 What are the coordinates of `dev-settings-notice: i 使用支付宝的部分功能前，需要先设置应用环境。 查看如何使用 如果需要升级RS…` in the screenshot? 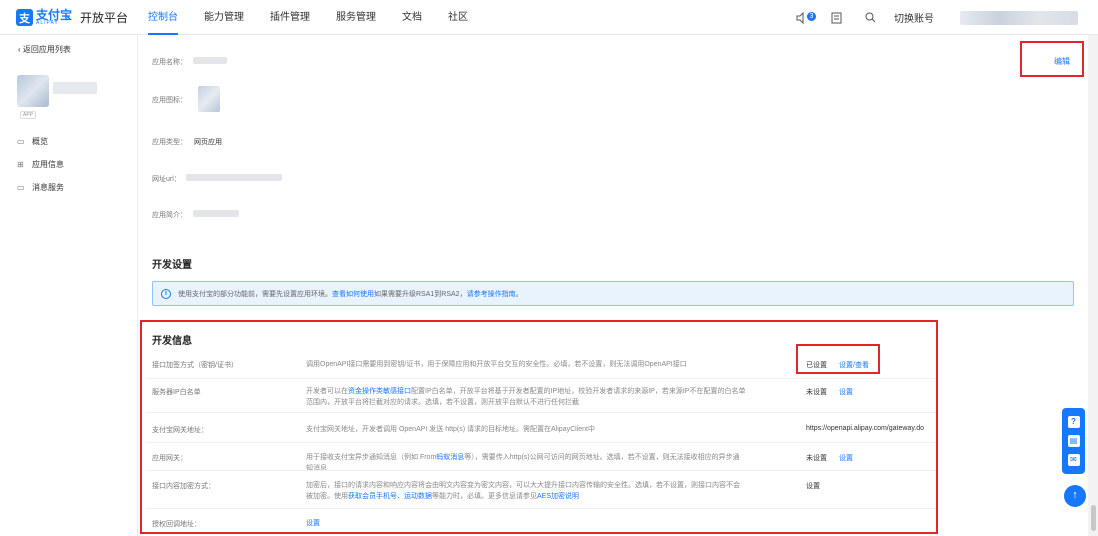 It's located at (613, 293).